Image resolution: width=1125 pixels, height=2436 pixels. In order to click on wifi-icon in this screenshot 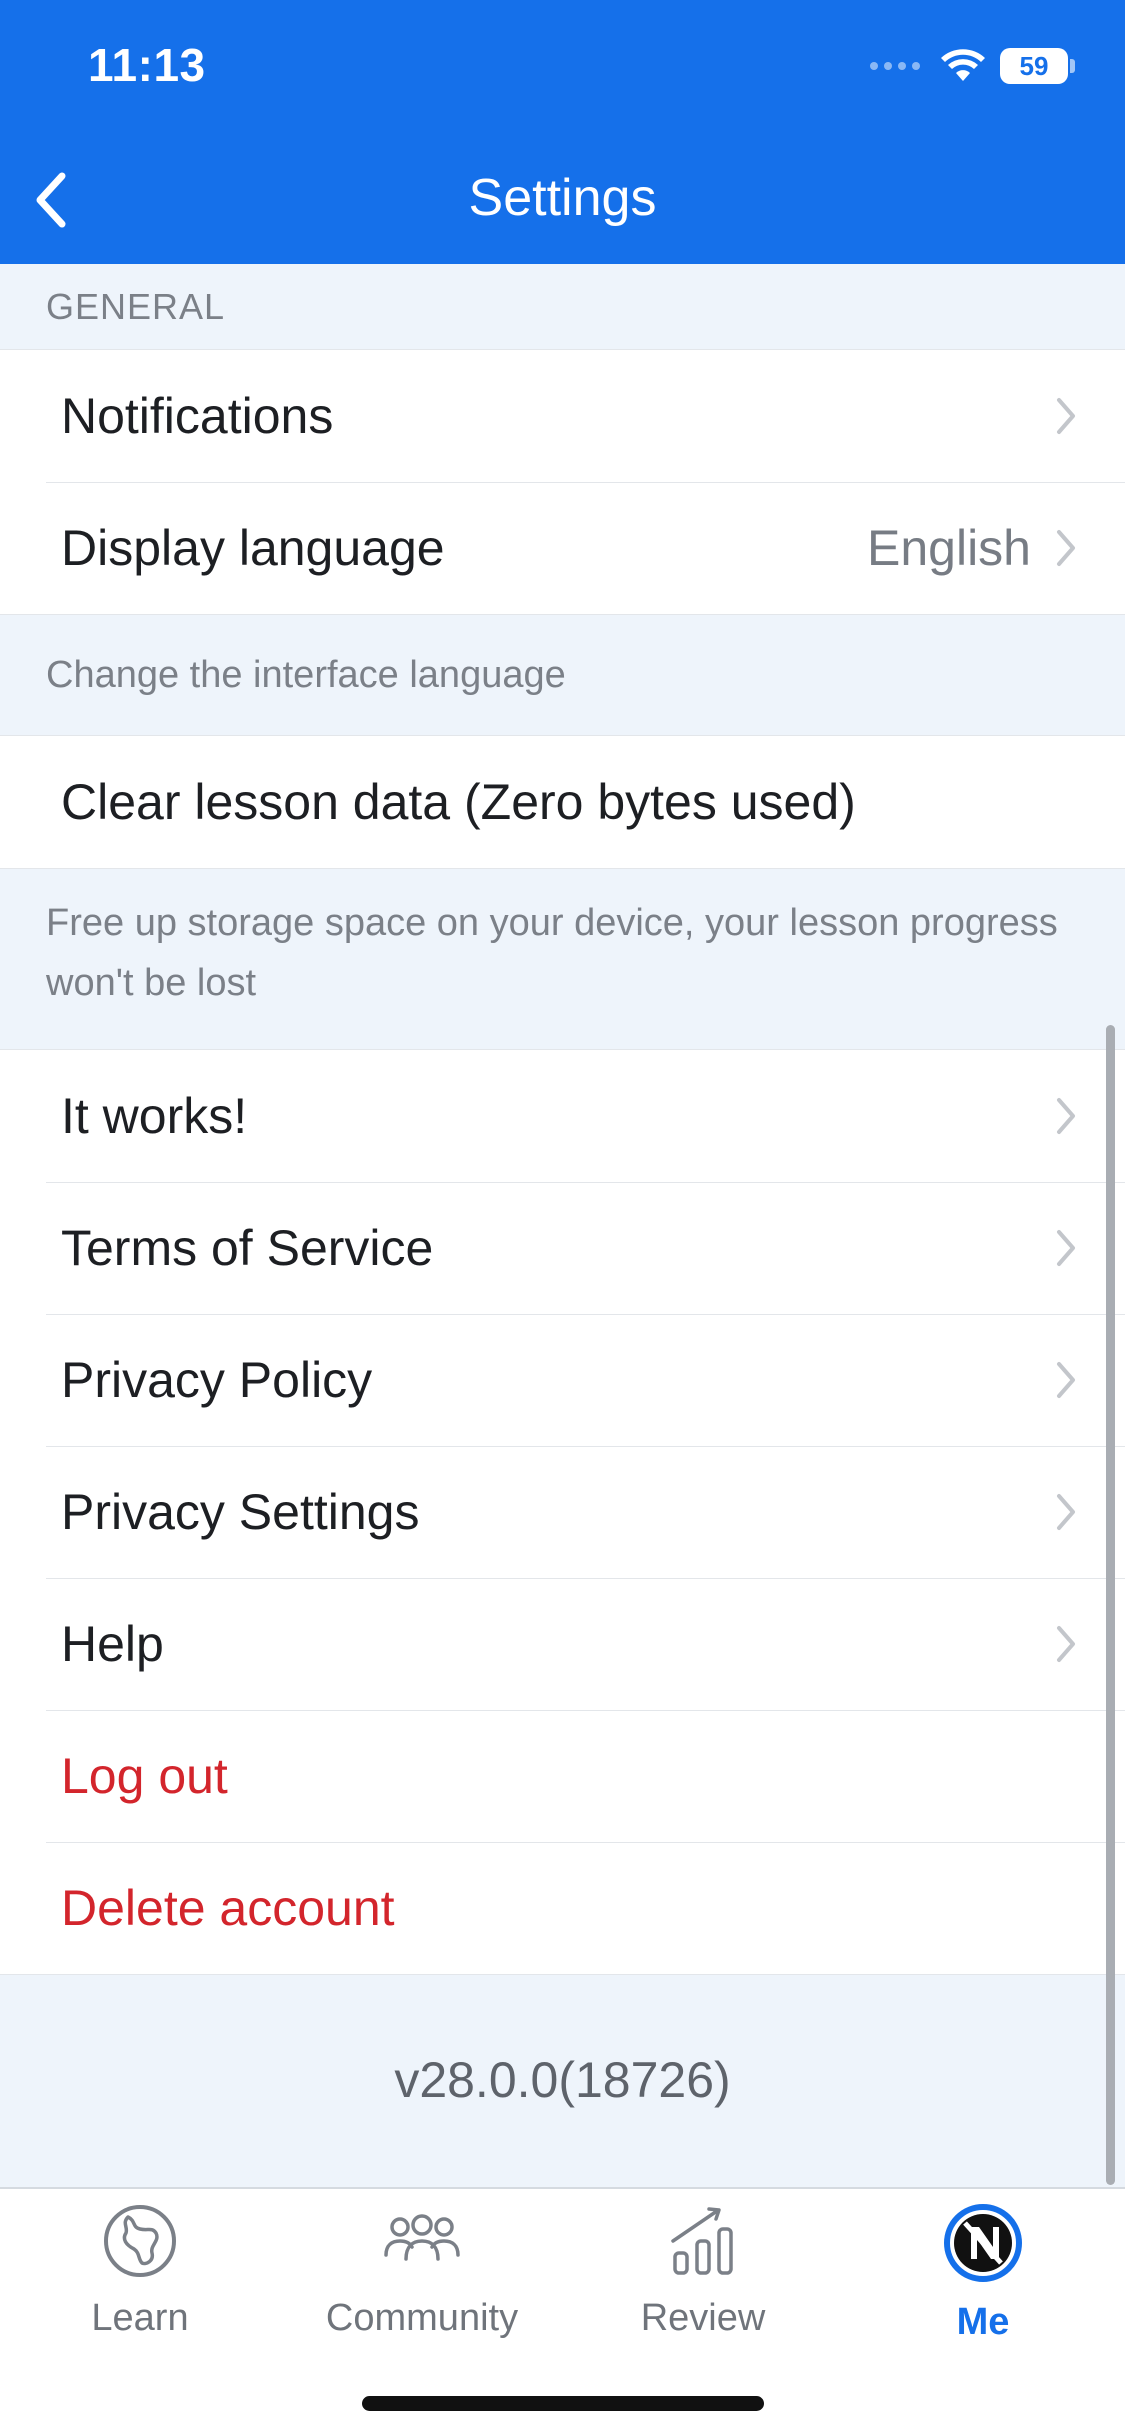, I will do `click(963, 65)`.